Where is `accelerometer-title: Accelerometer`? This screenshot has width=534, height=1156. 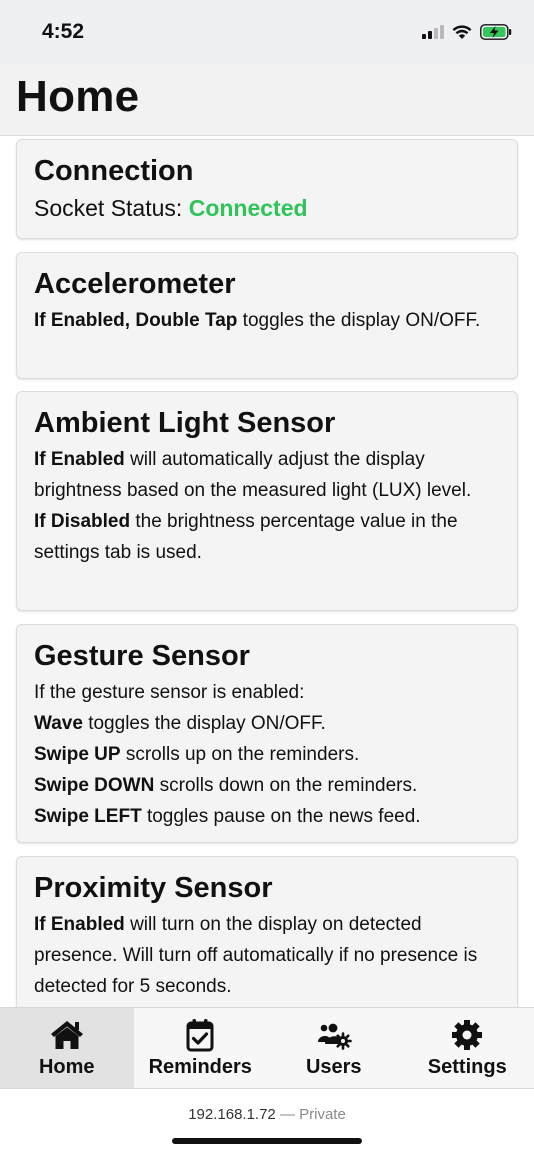 accelerometer-title: Accelerometer is located at coordinates (135, 284).